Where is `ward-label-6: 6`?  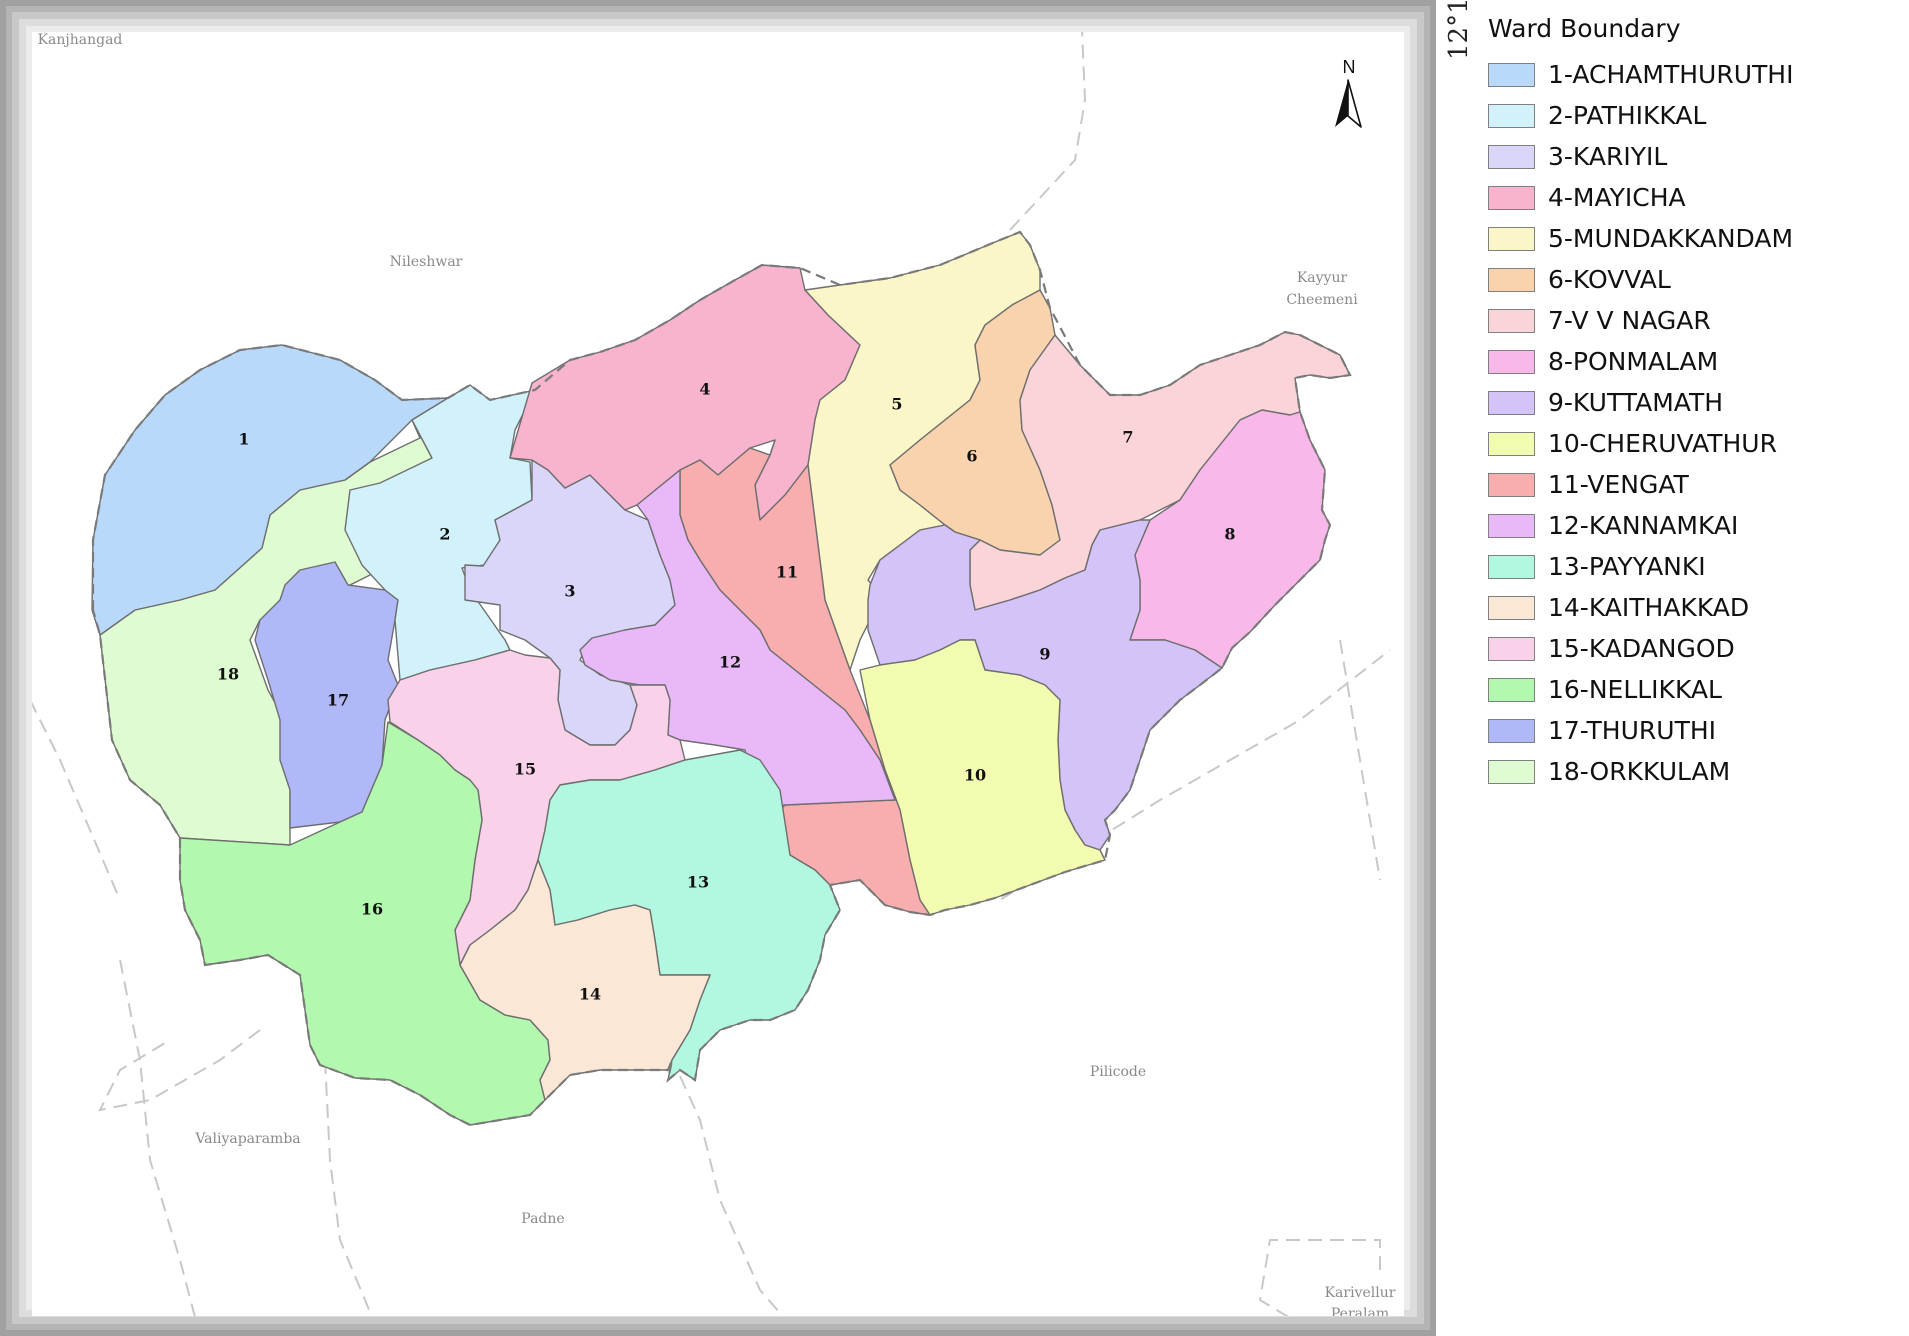
ward-label-6: 6 is located at coordinates (971, 456).